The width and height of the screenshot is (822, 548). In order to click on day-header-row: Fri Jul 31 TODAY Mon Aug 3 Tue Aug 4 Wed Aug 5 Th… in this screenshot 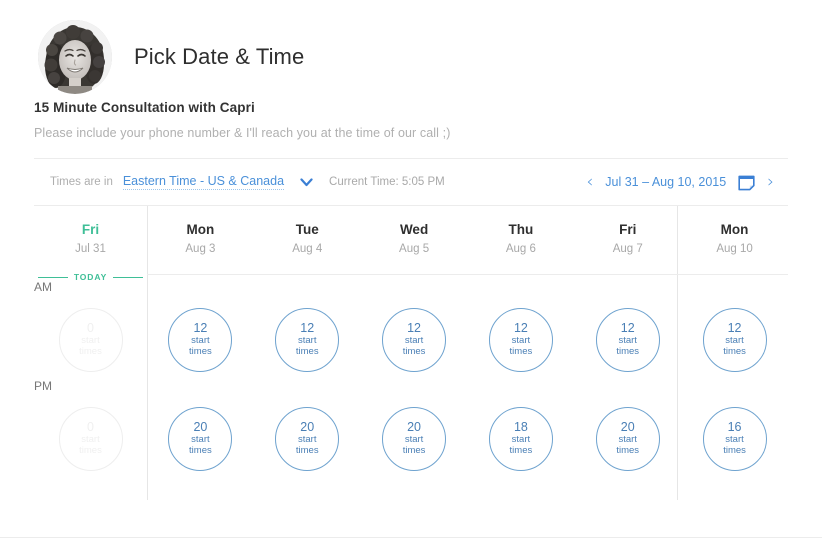, I will do `click(411, 250)`.